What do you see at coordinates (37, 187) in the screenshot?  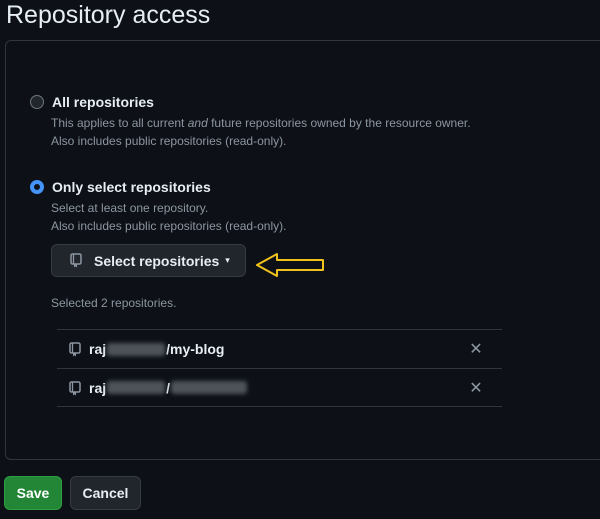 I see `only-select-repositories-radio` at bounding box center [37, 187].